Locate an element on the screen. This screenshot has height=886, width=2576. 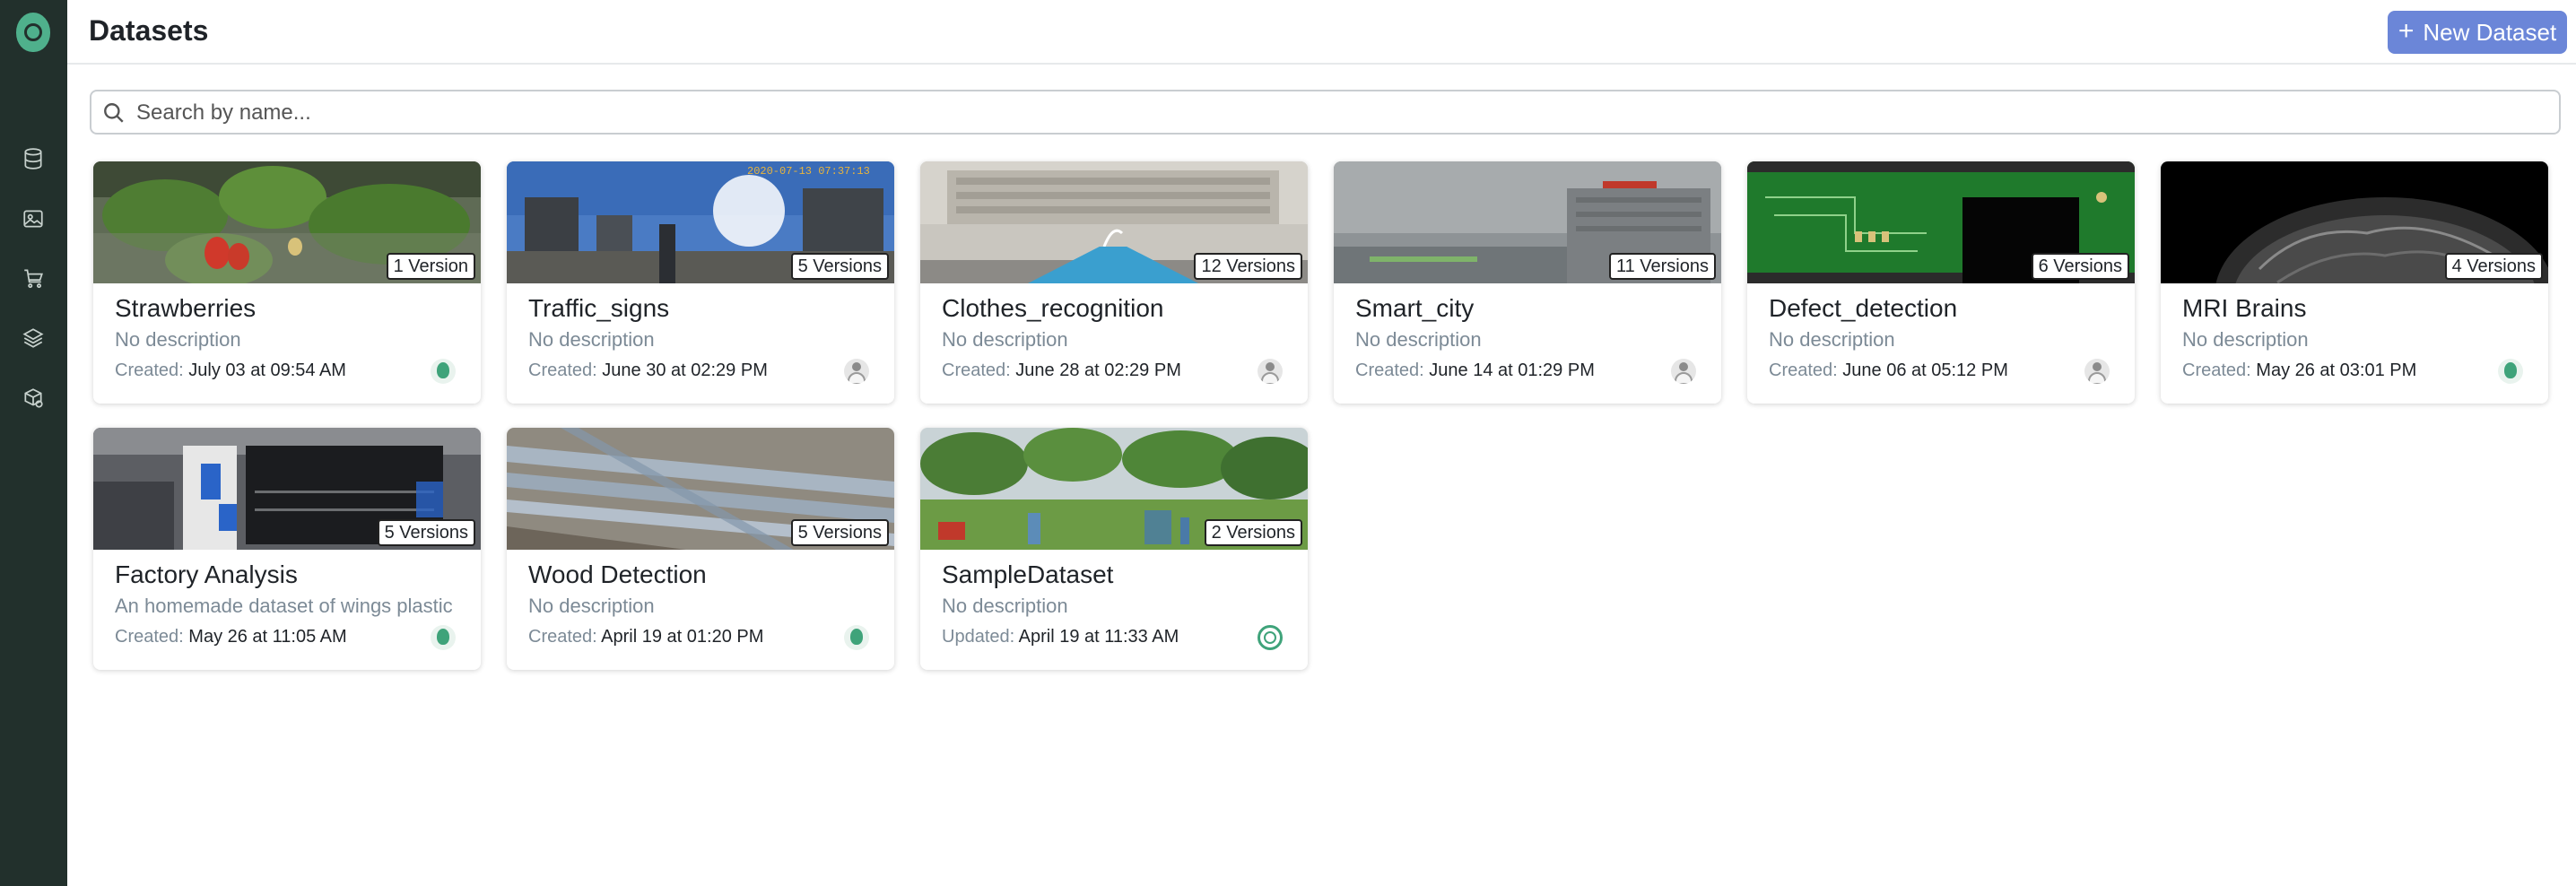
thumbnail-timestamp: 2020-07-13 07:37:13 is located at coordinates (808, 171).